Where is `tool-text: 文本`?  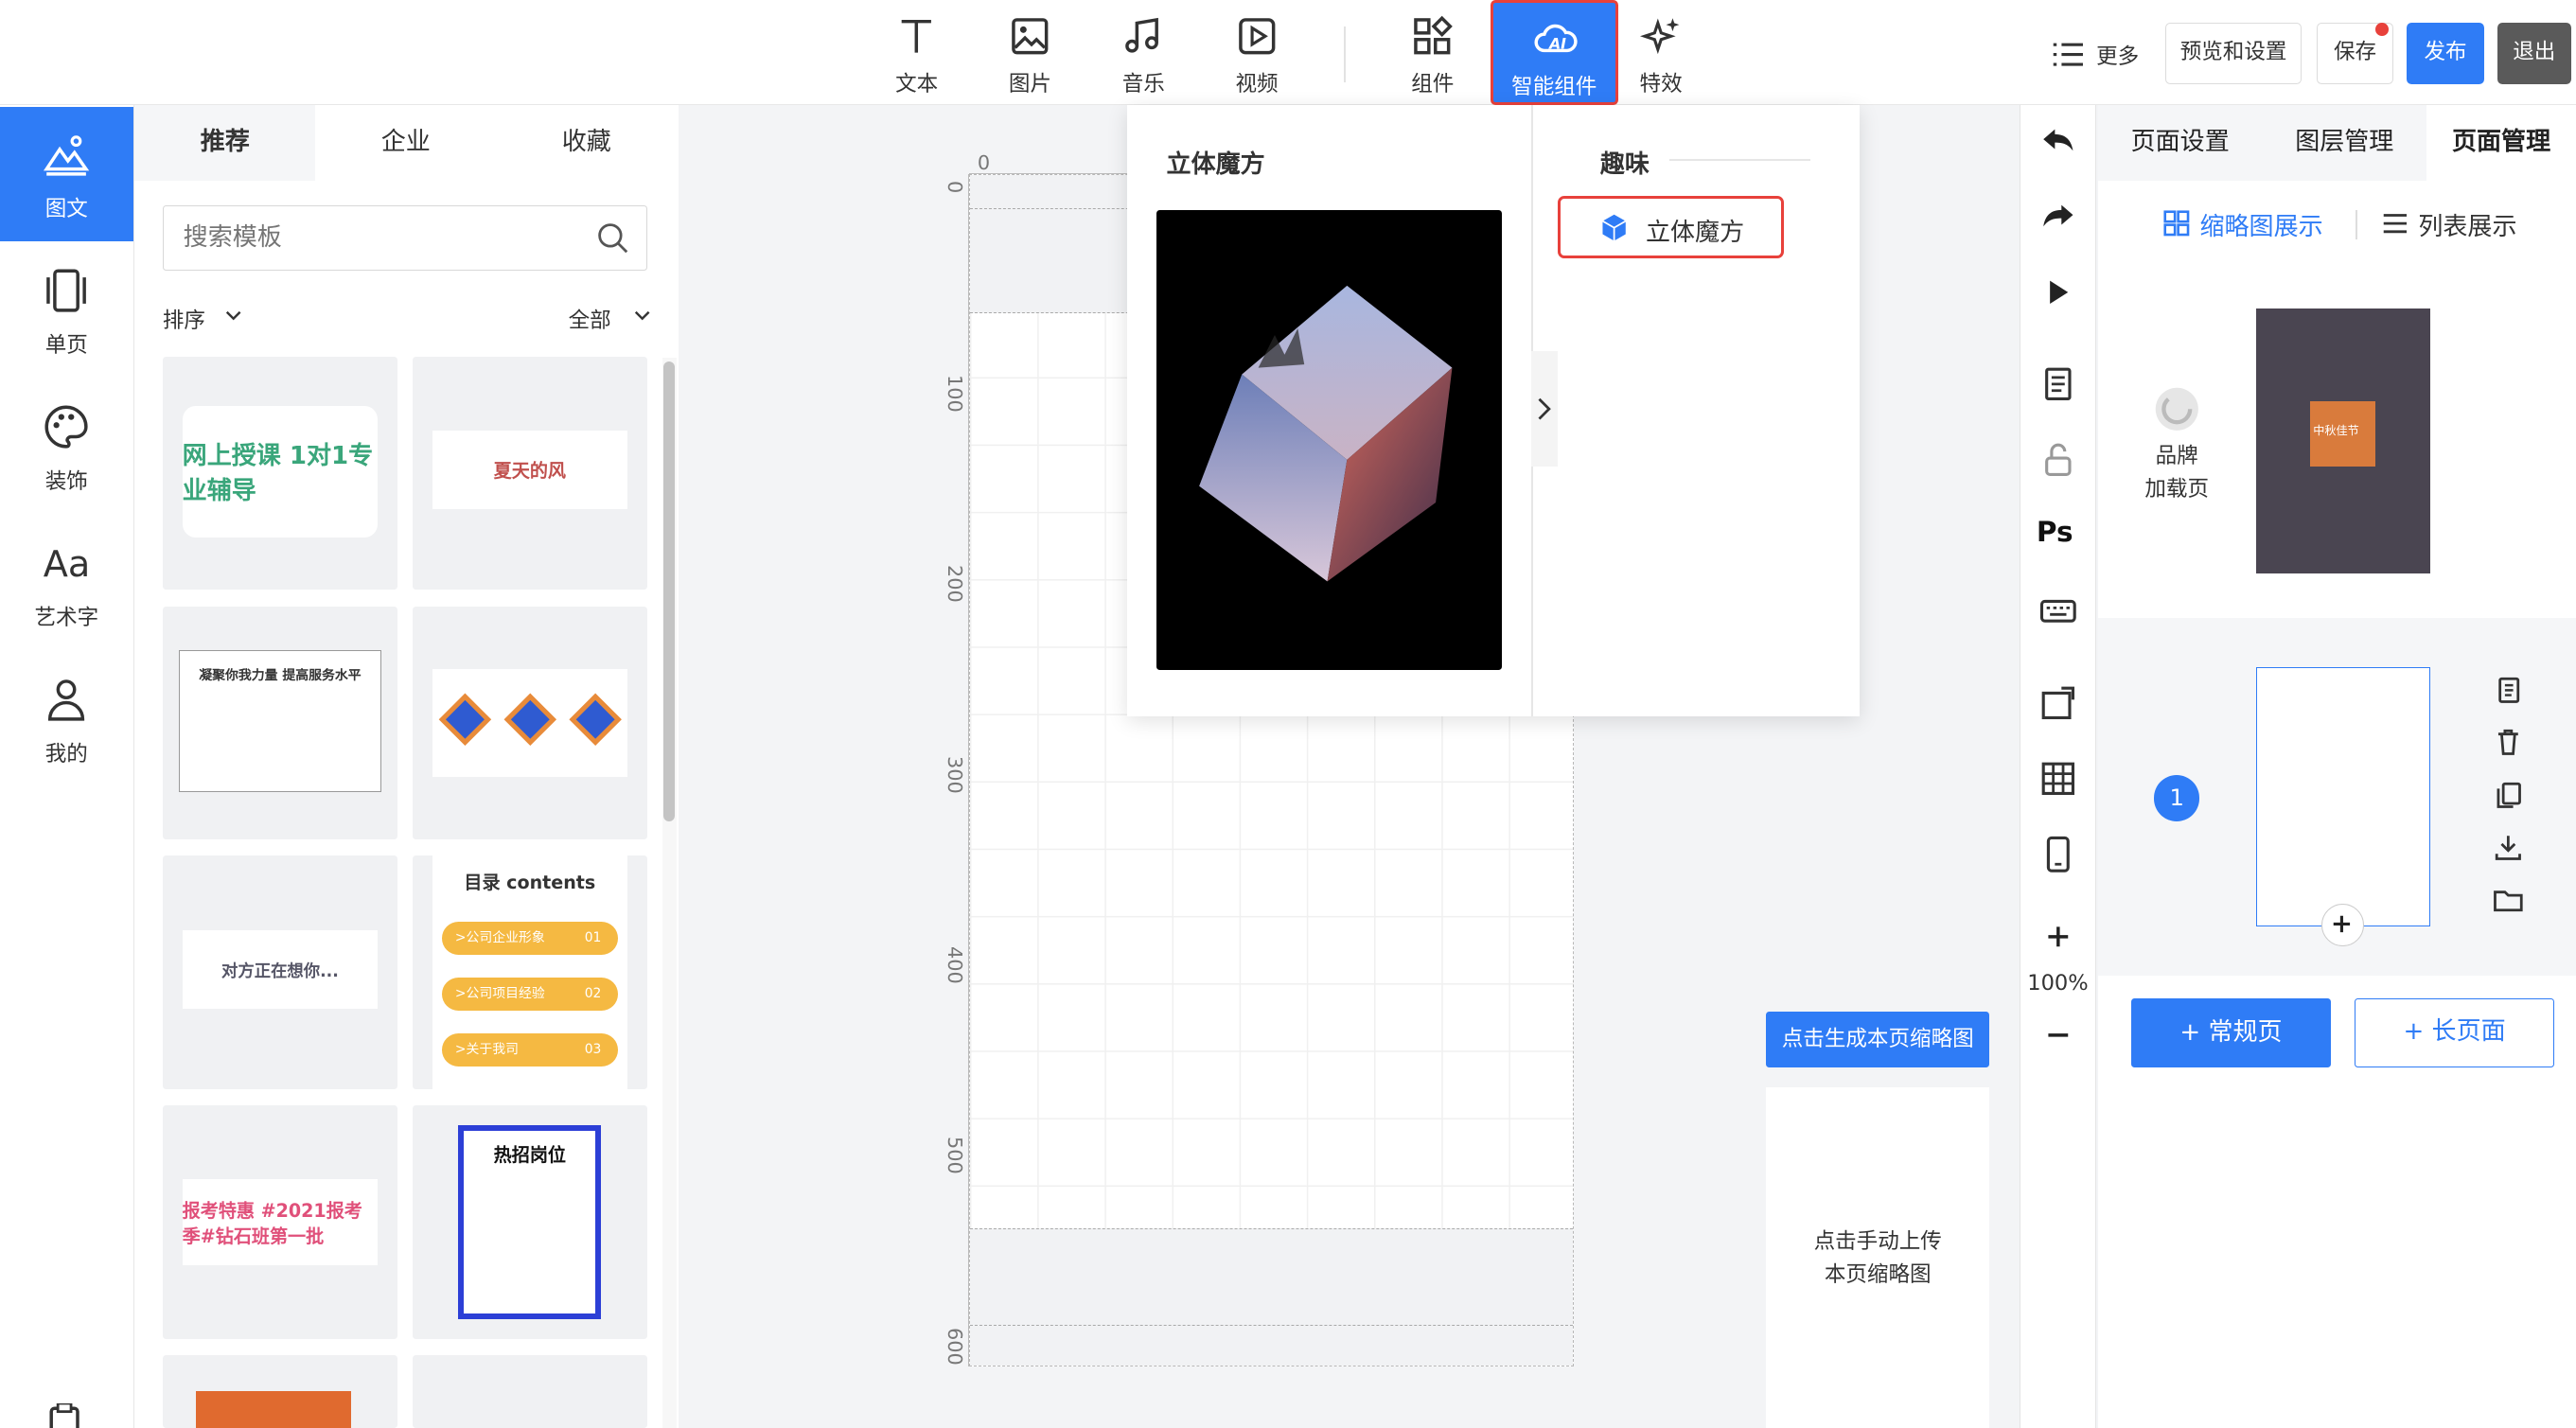 tool-text: 文本 is located at coordinates (917, 52).